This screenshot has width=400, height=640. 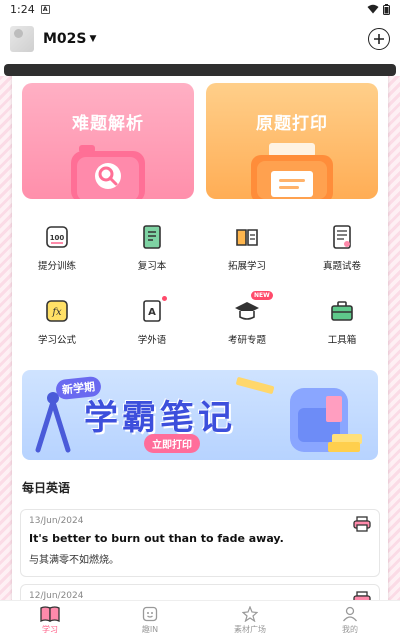 I want to click on bottom-nav: 学习 趣IN 素材广场 我的, so click(x=200, y=620).